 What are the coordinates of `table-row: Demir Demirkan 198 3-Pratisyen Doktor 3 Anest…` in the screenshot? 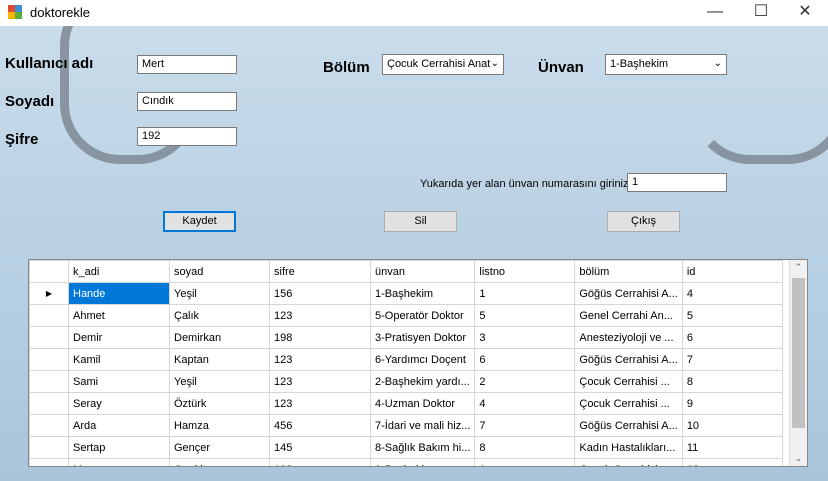 It's located at (406, 337).